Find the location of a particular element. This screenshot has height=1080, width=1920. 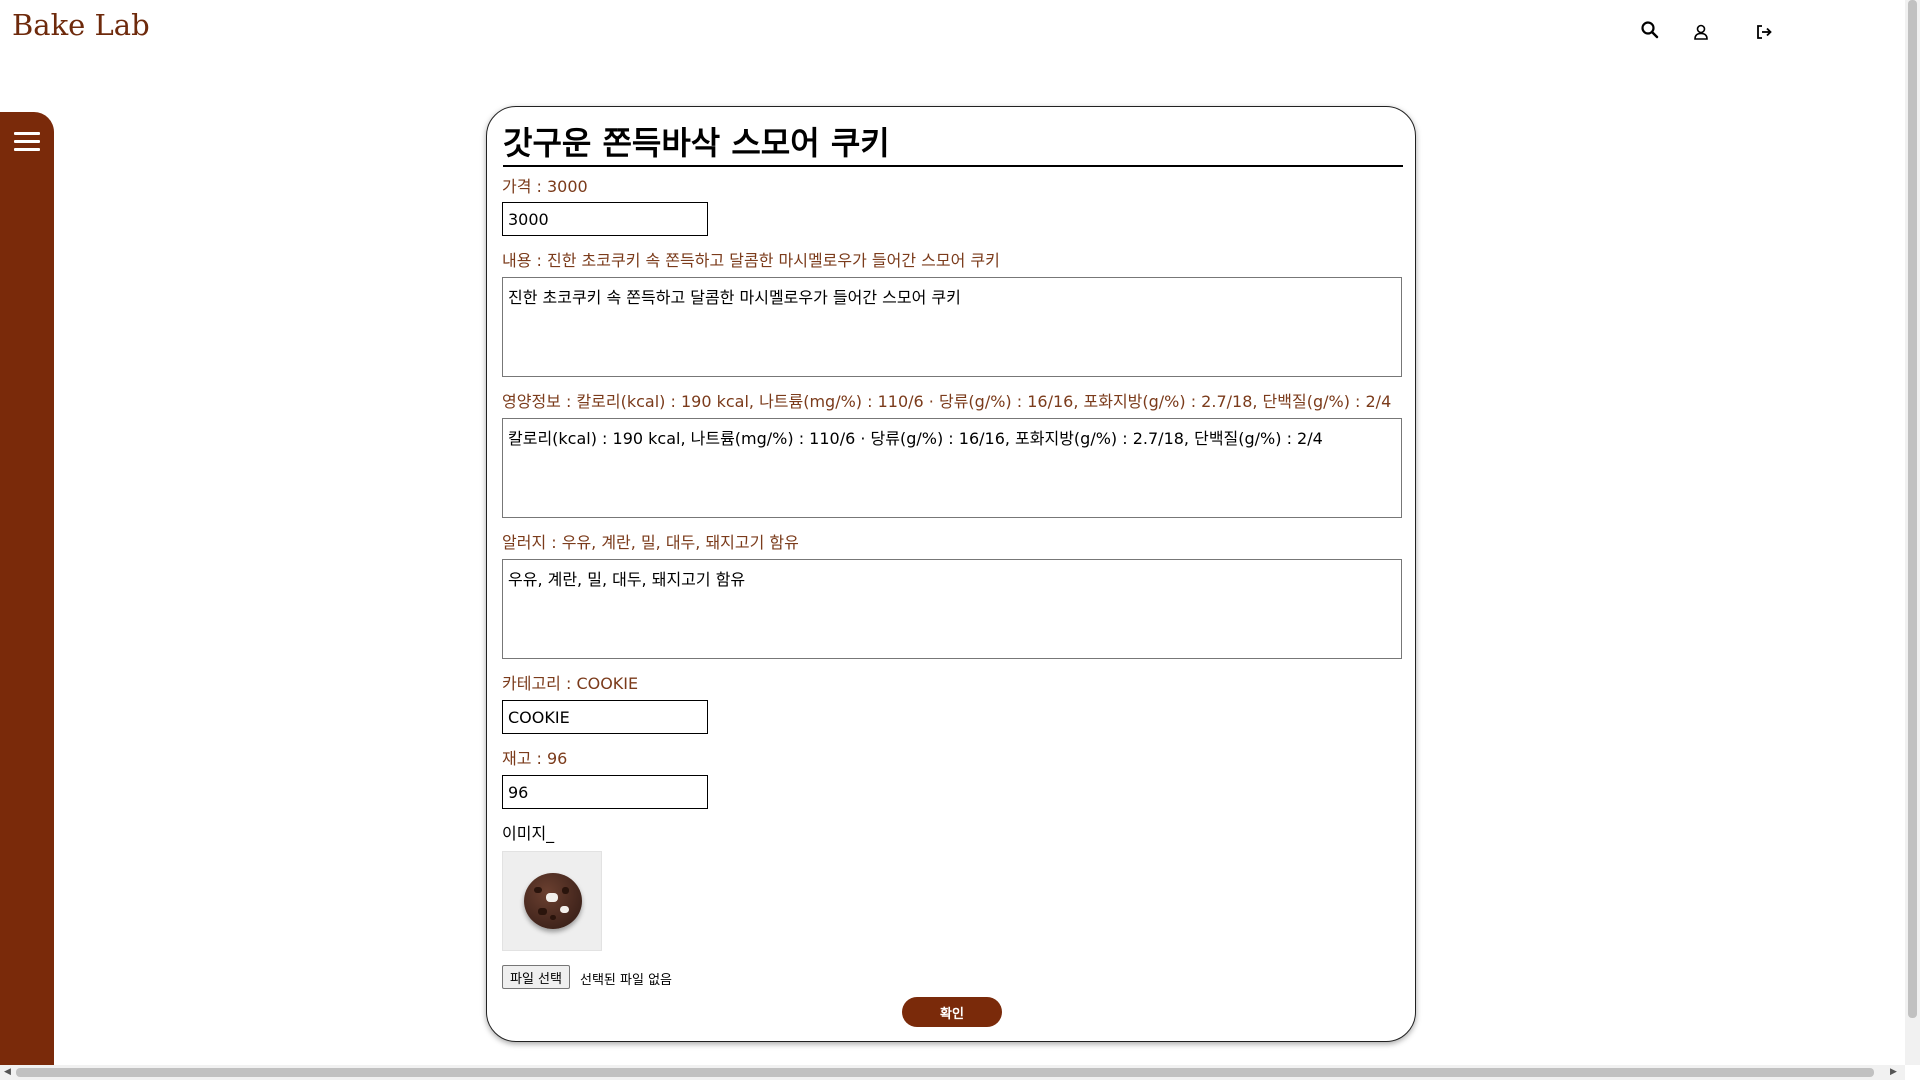

vertical-scrollbar is located at coordinates (1912, 532).